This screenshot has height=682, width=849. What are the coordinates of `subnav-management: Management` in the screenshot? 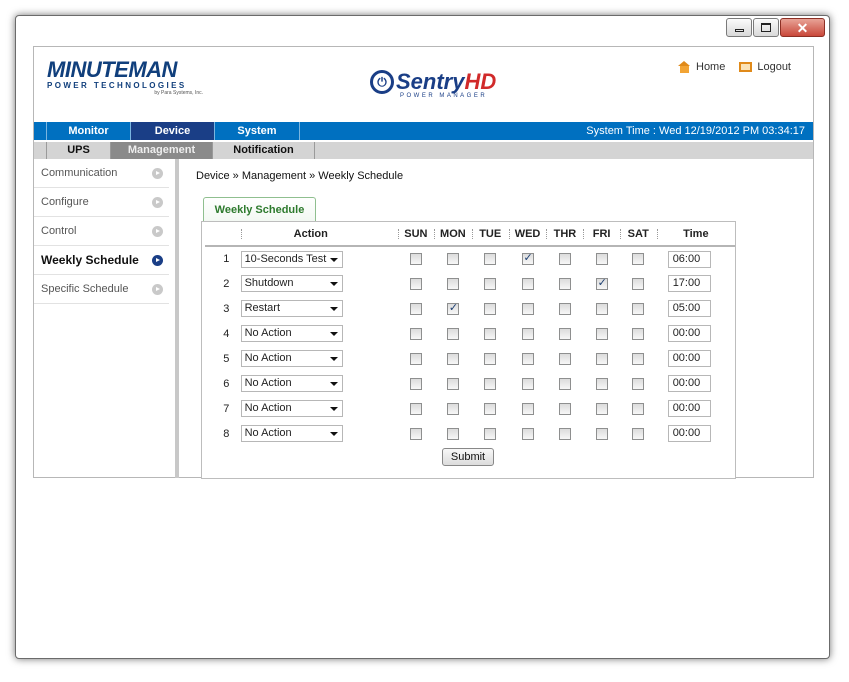 It's located at (162, 150).